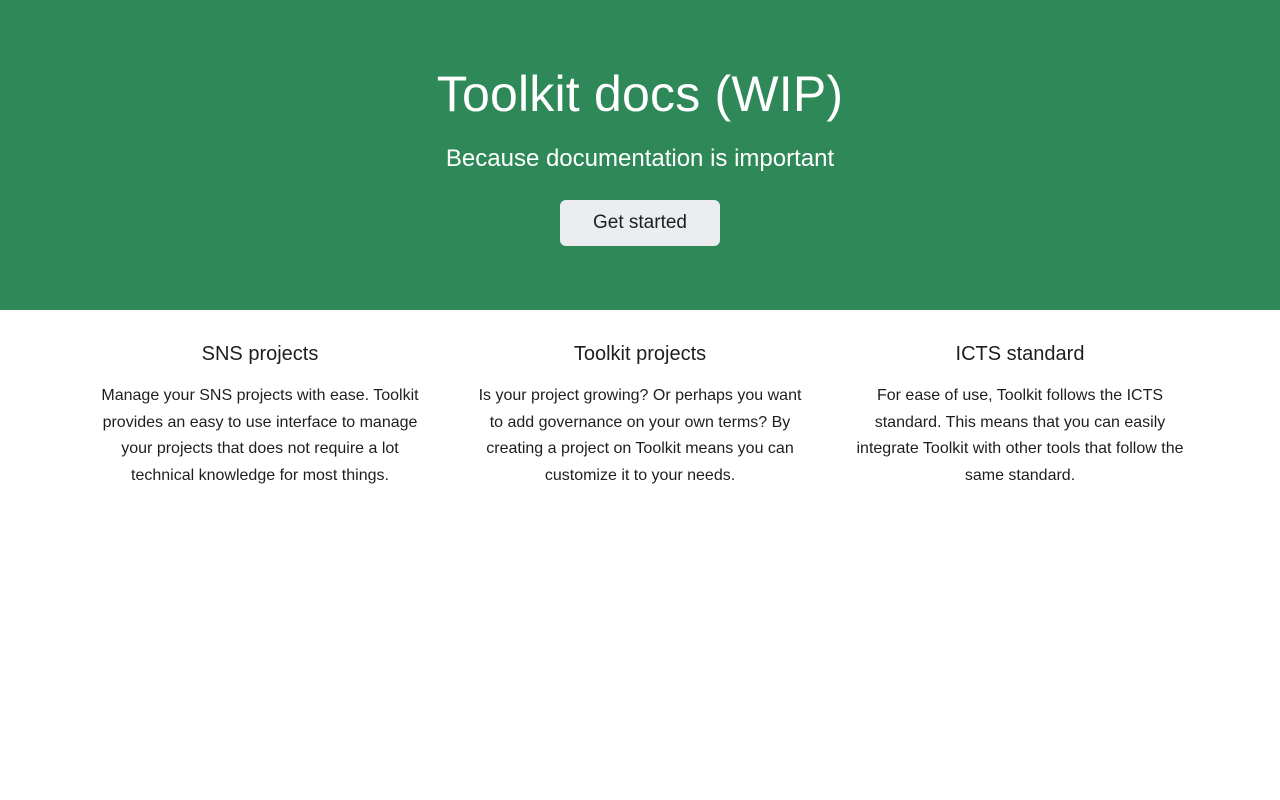  Describe the element at coordinates (640, 354) in the screenshot. I see `feature-title: Toolkit projects` at that location.